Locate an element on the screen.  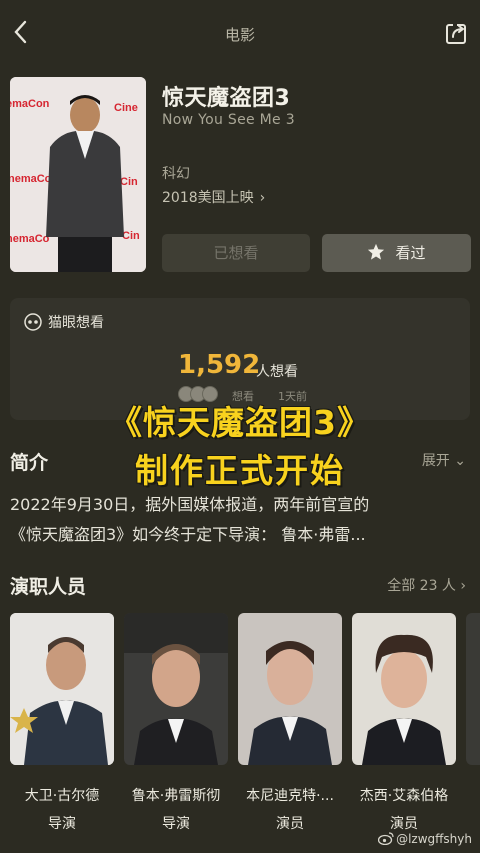
cast-all-label: 全部 23 人 is located at coordinates (421, 586).